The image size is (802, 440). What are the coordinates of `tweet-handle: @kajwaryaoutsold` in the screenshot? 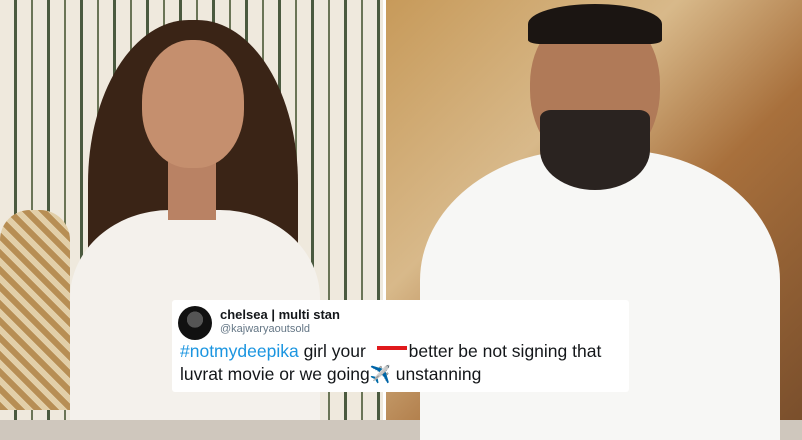 It's located at (265, 329).